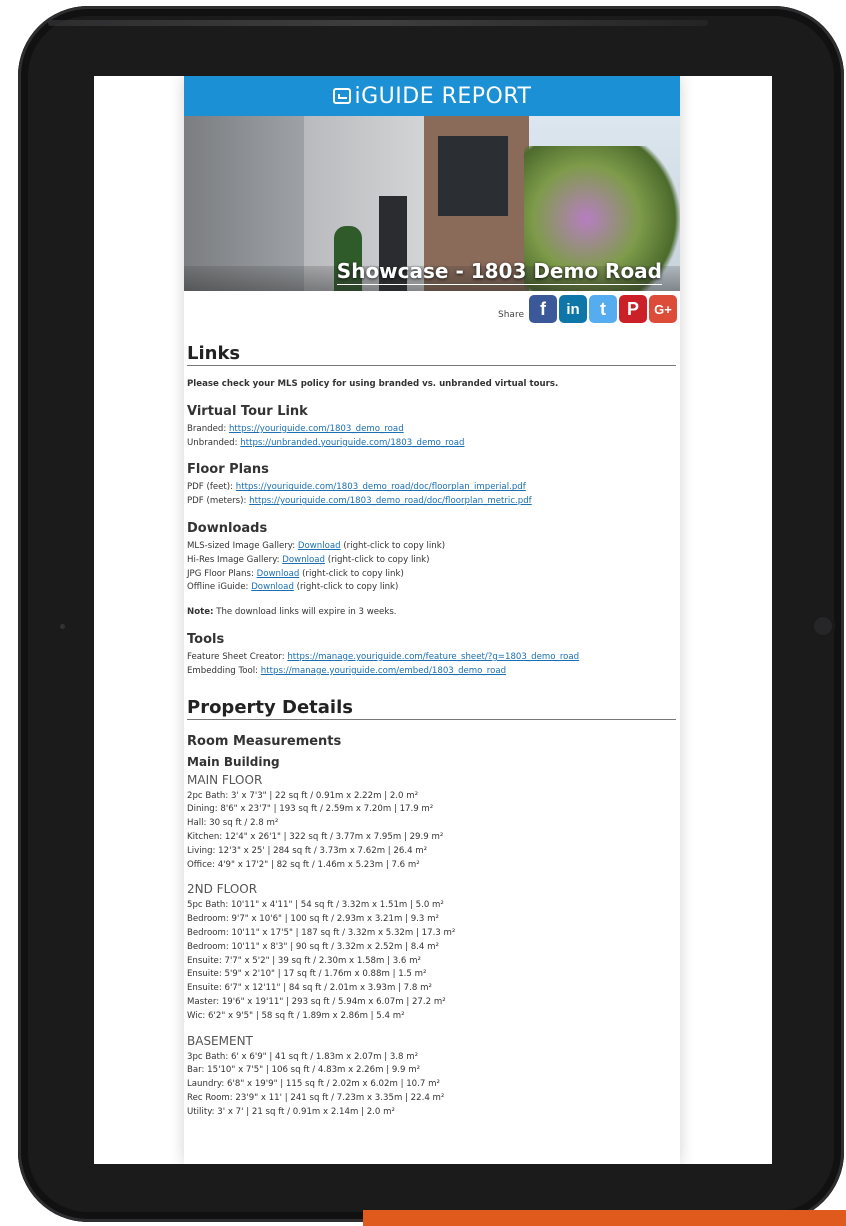 Image resolution: width=846 pixels, height=1226 pixels. What do you see at coordinates (220, 1040) in the screenshot?
I see `floor-heading: BASEMENT` at bounding box center [220, 1040].